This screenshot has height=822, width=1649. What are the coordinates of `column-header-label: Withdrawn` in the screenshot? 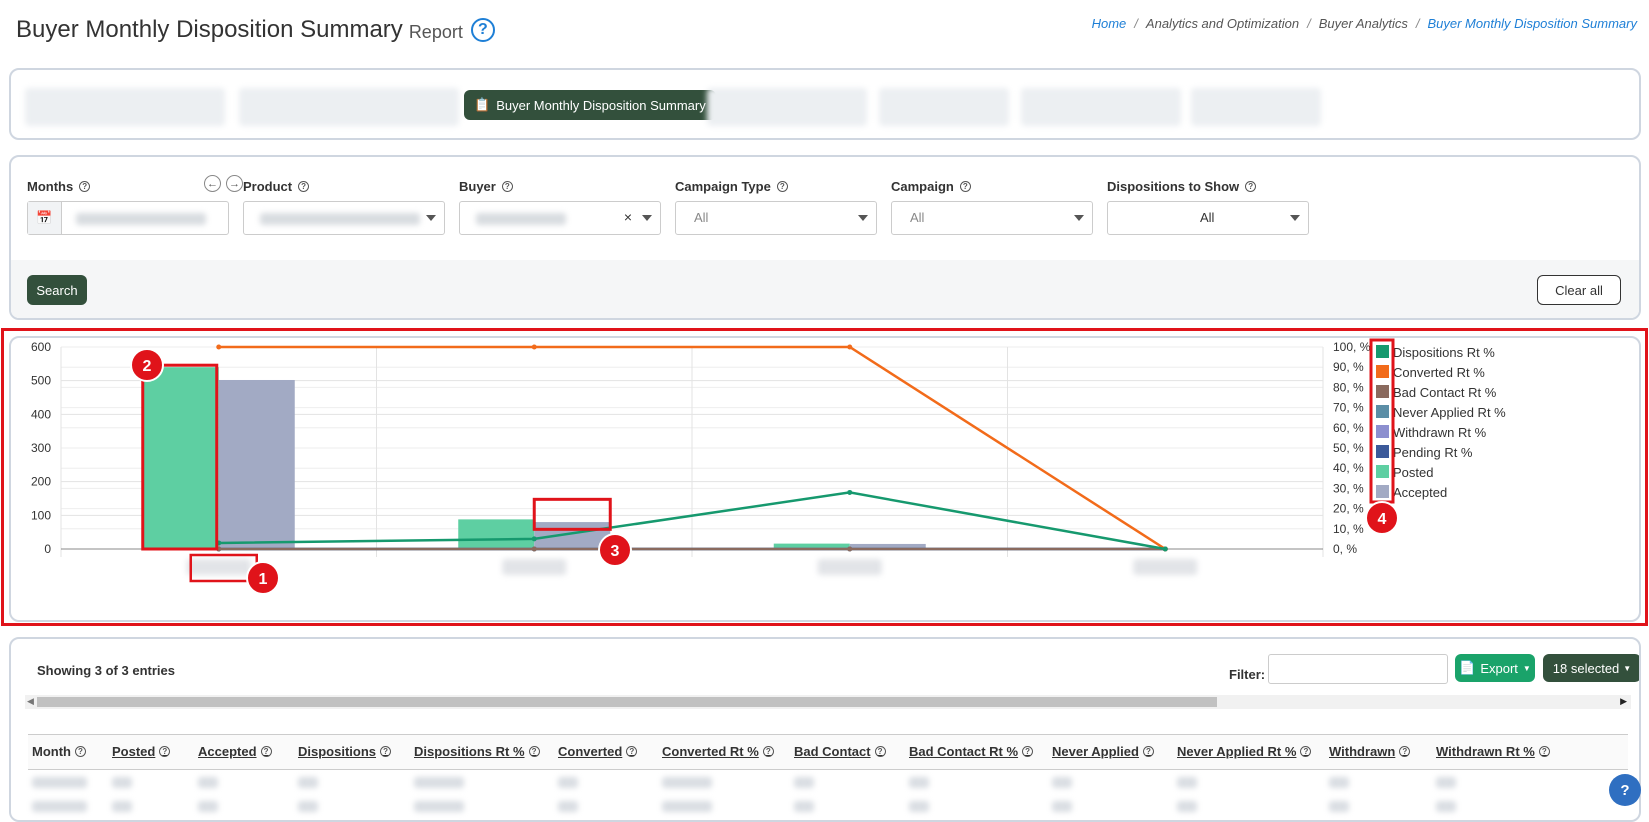 It's located at (1362, 751).